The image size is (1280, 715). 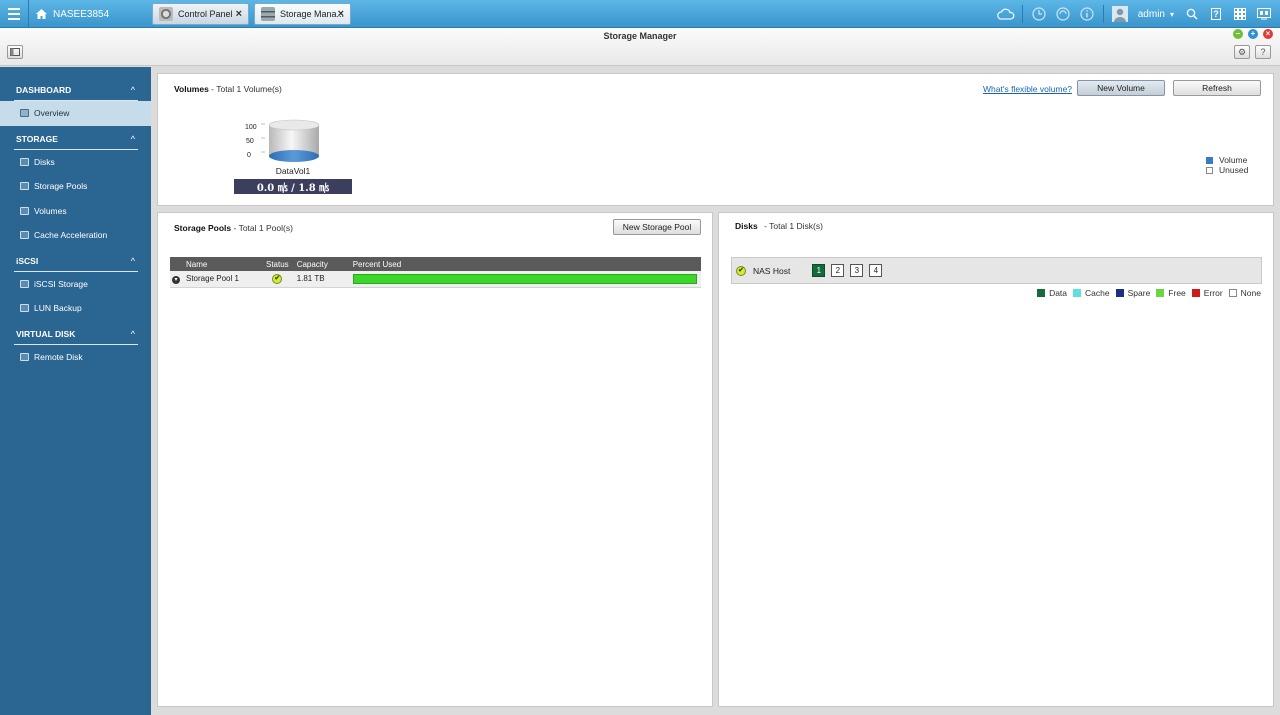 What do you see at coordinates (61, 186) in the screenshot?
I see `sidebar-item-label: Storage Pools` at bounding box center [61, 186].